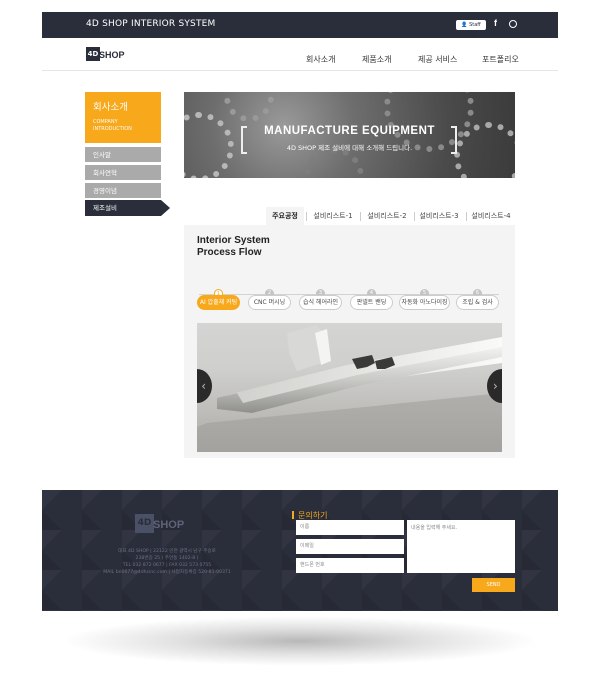  Describe the element at coordinates (123, 172) in the screenshot. I see `sidebar-item-history: 회사연혁` at that location.